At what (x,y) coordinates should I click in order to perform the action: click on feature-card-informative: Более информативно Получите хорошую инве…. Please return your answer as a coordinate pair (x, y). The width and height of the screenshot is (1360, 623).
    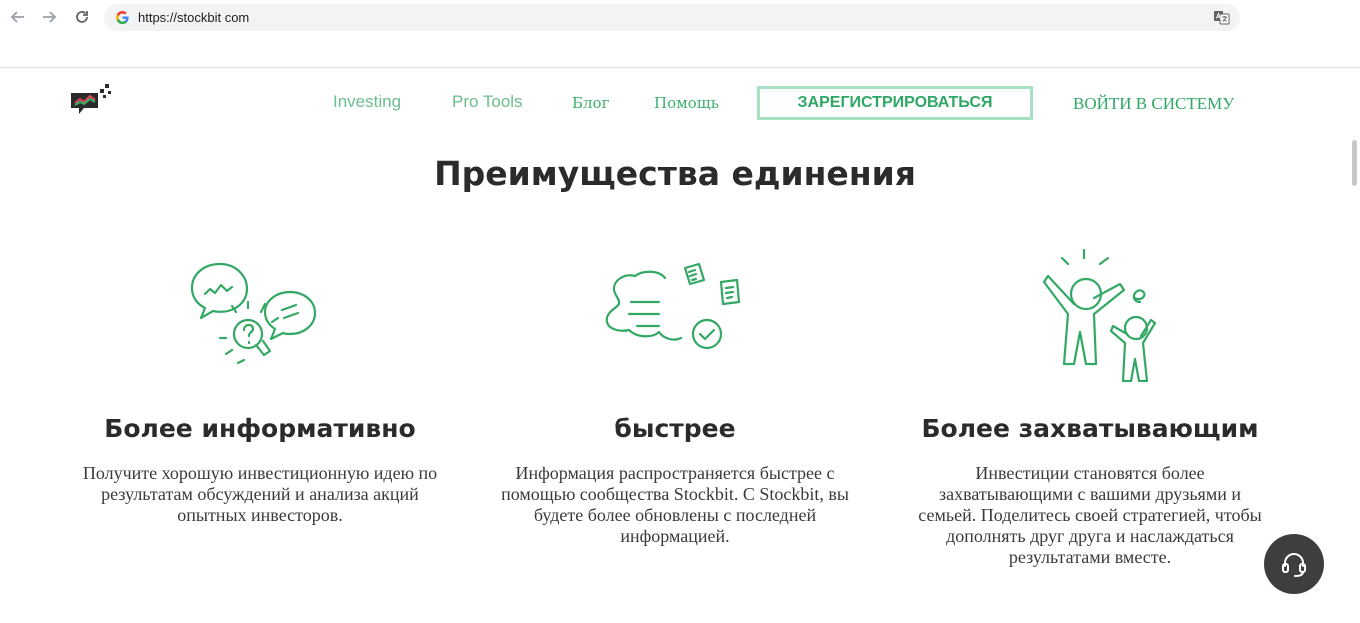
    Looking at the image, I should click on (260, 384).